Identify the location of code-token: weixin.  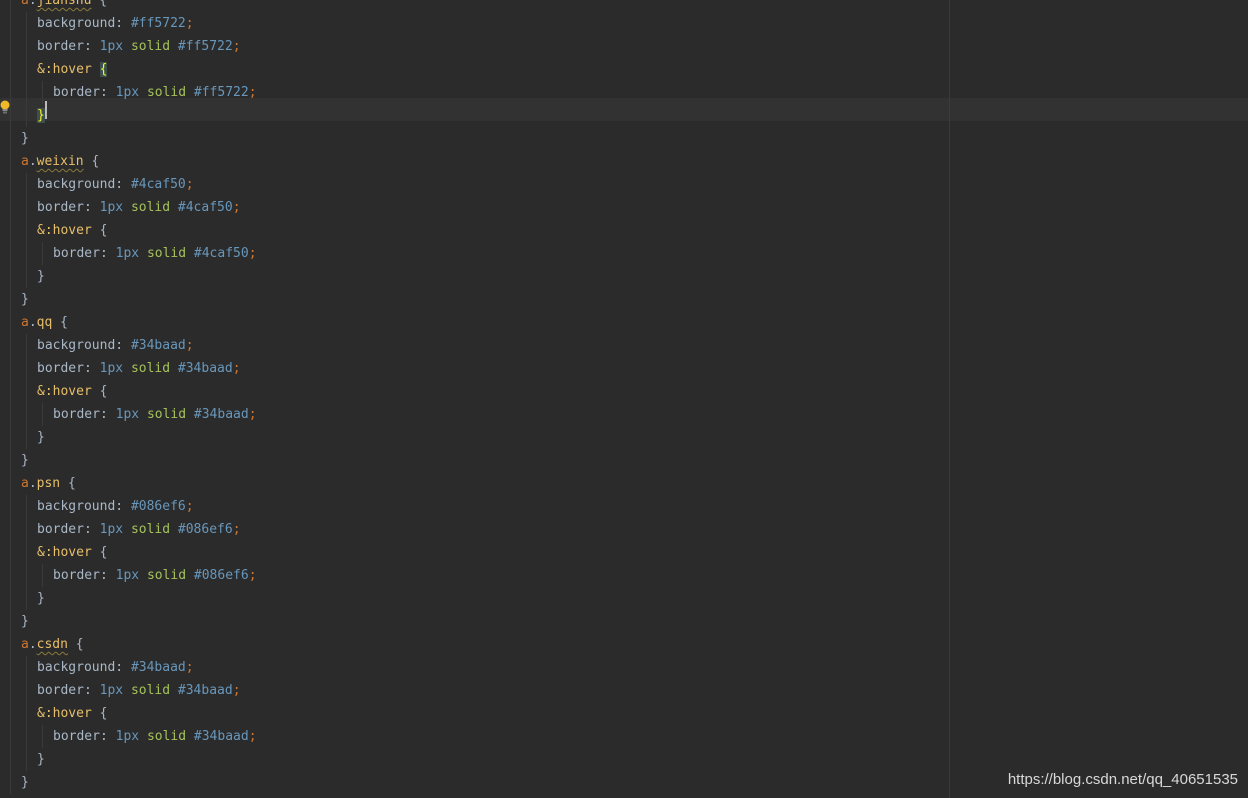
(60, 161).